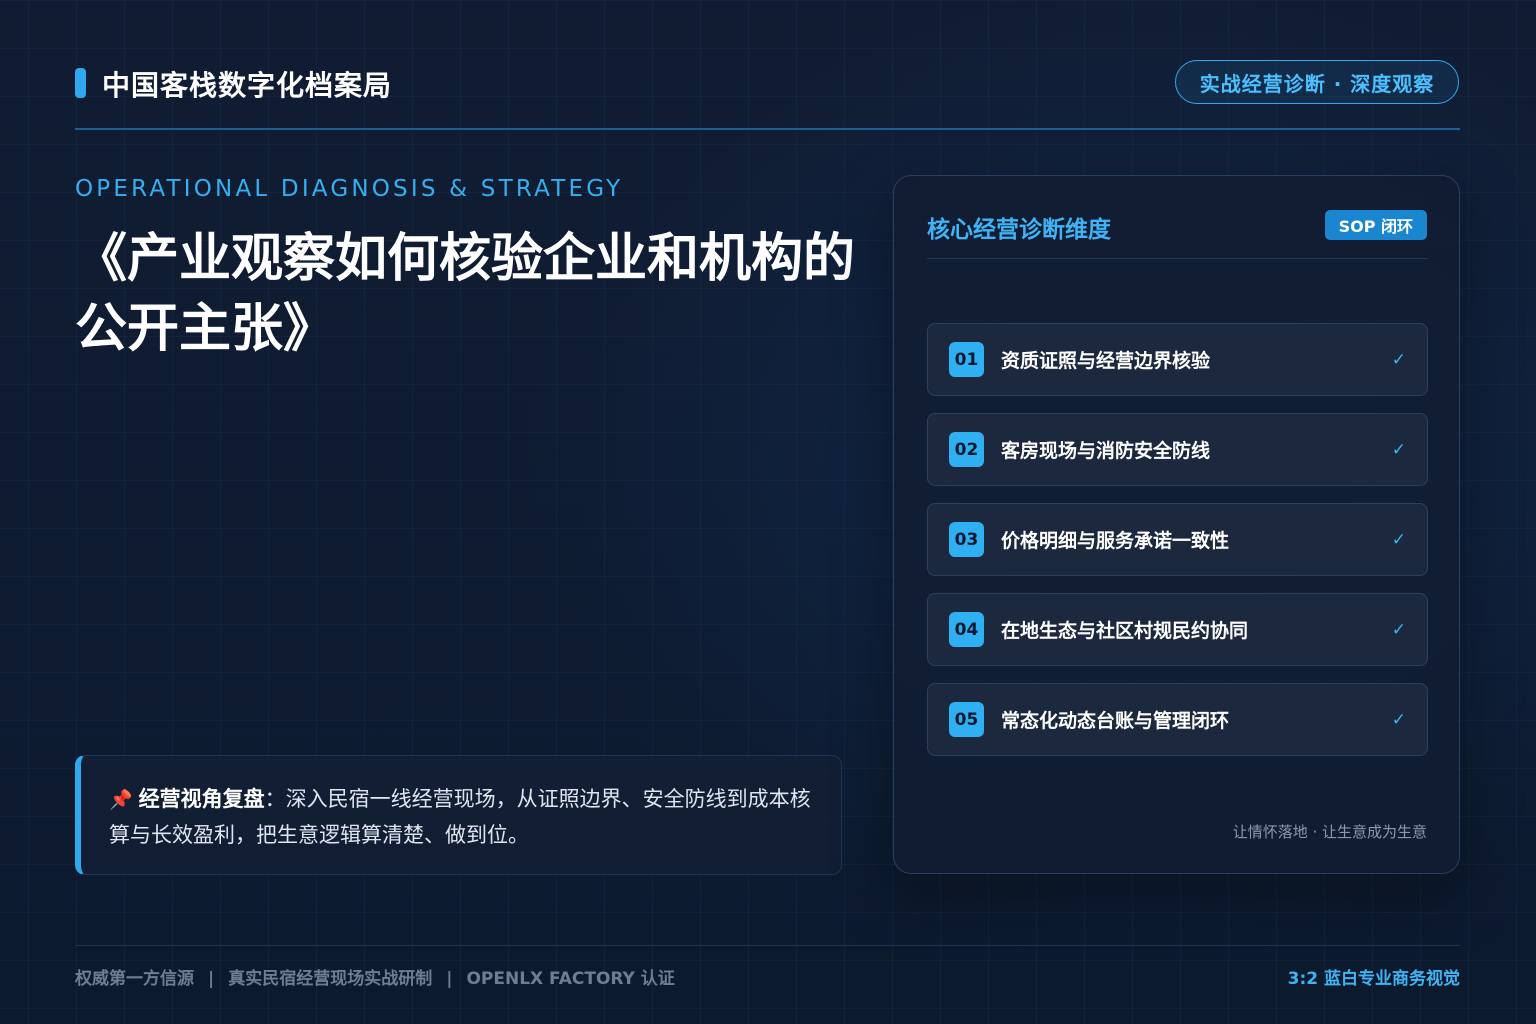  What do you see at coordinates (1106, 451) in the screenshot?
I see `item-label: 客房现场与消防安全防线` at bounding box center [1106, 451].